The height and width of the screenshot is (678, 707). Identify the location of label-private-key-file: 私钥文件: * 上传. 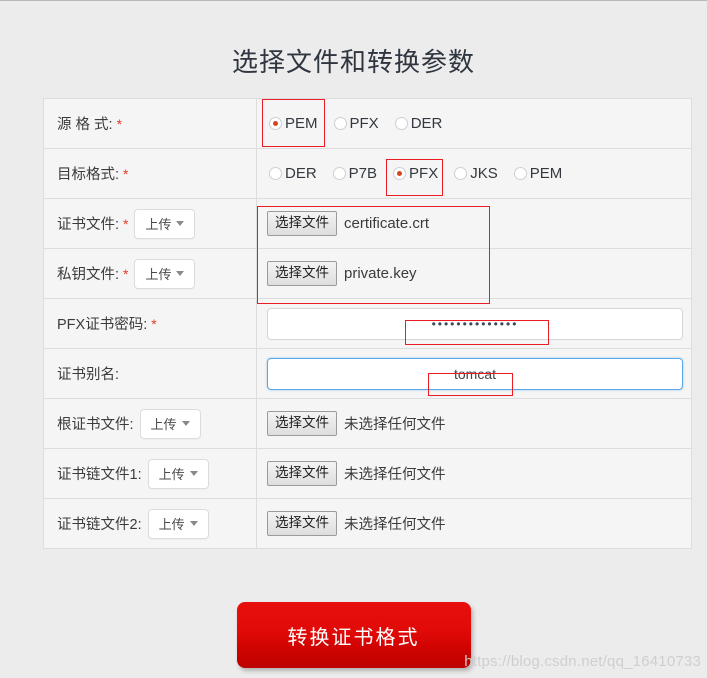
(150, 273).